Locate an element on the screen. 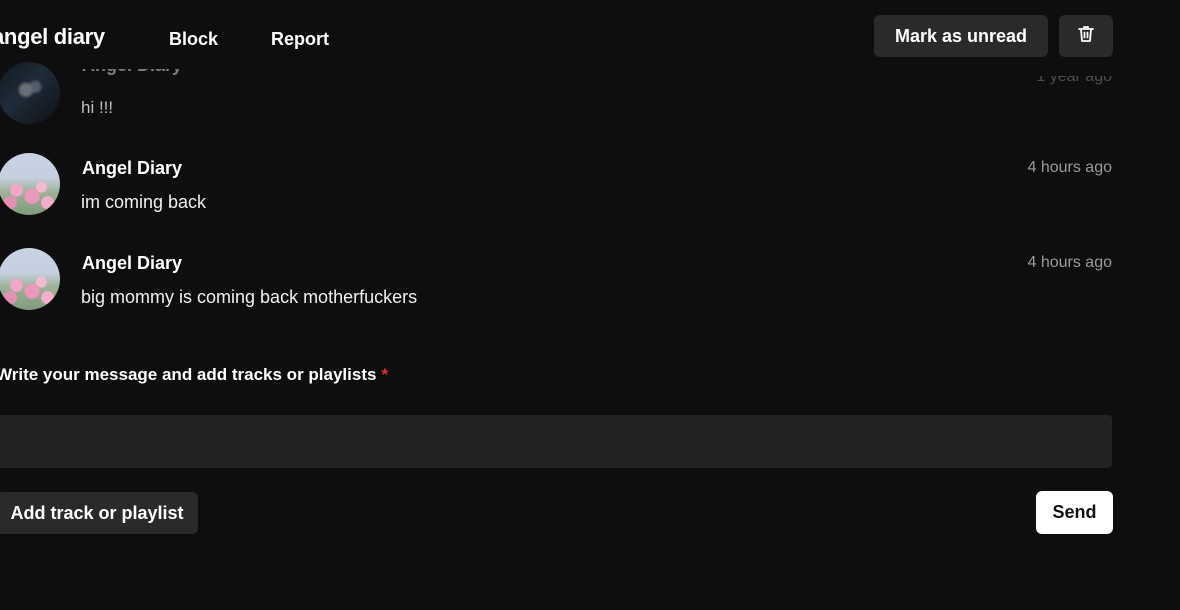 The width and height of the screenshot is (1180, 610). send-button: Send is located at coordinates (1074, 512).